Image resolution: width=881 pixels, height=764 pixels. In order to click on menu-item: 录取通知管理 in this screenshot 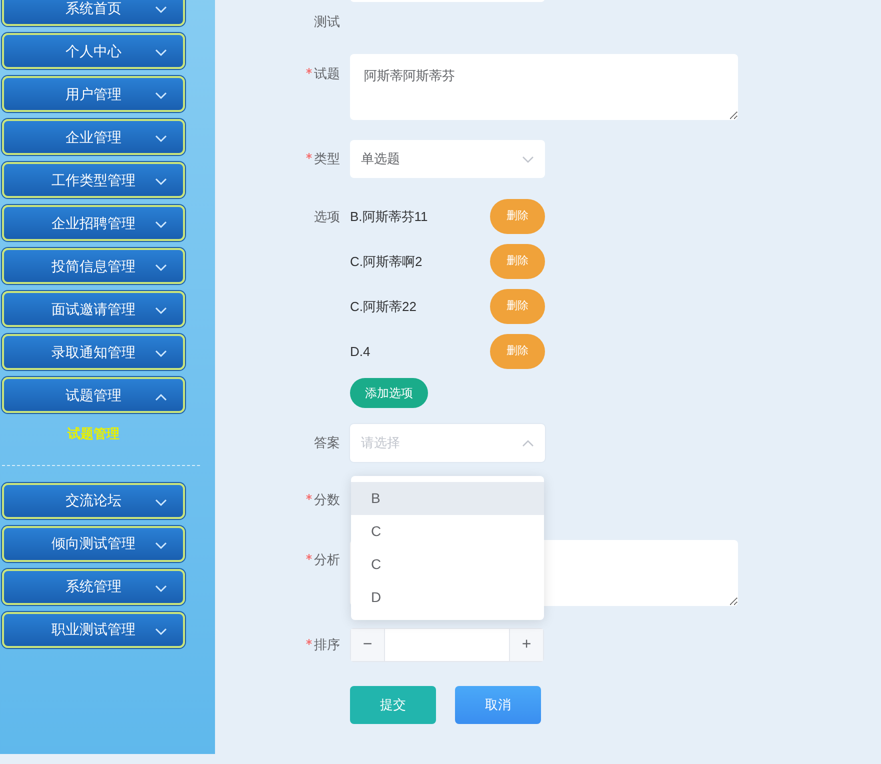, I will do `click(93, 352)`.